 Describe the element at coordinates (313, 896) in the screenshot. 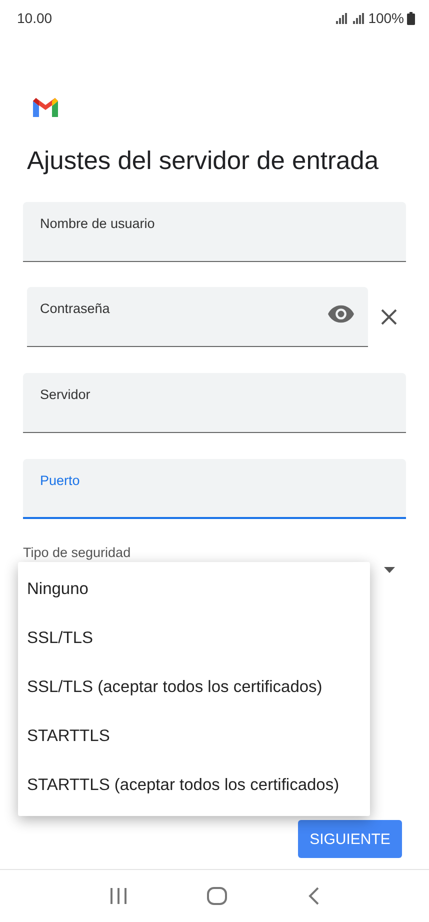

I see `back-icon` at that location.